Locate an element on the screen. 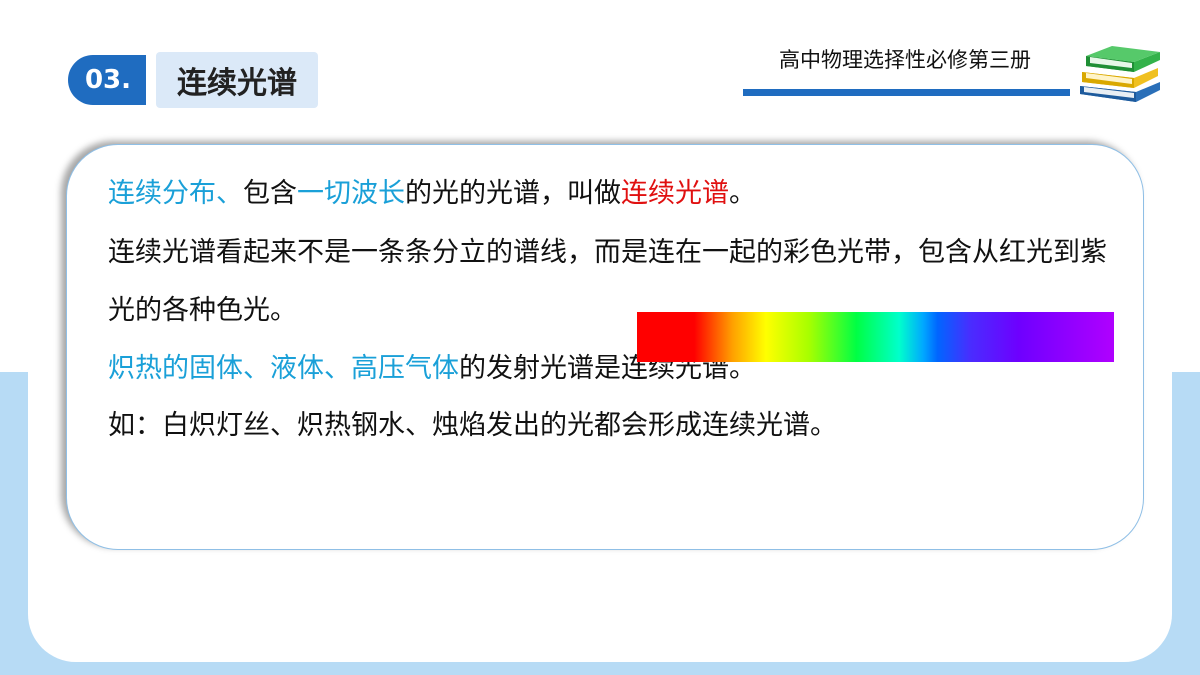 This screenshot has width=1200, height=675. book-title: 高中物理选择性必修第三册 is located at coordinates (905, 60).